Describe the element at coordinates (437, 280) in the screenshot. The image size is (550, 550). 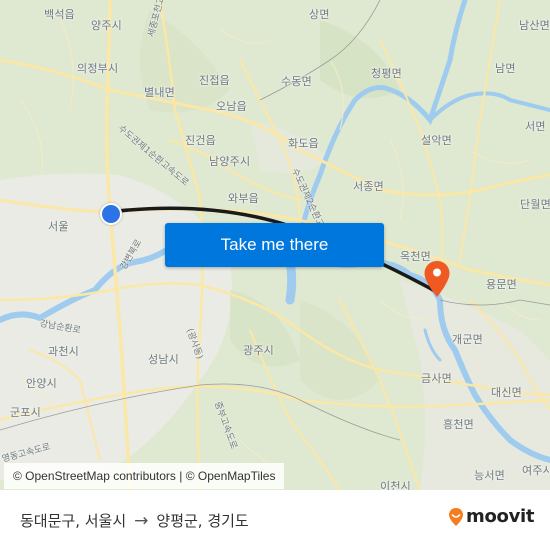
I see `destination-pin-icon` at that location.